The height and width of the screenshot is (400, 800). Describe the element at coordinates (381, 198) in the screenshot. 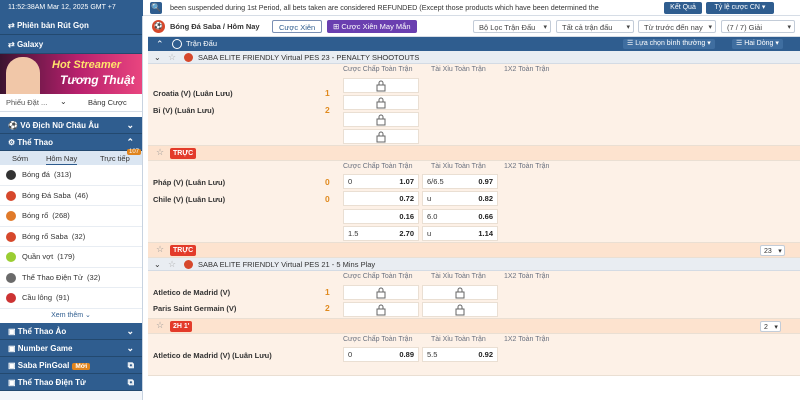

I see `handicap-odds-cell: 0.72` at that location.